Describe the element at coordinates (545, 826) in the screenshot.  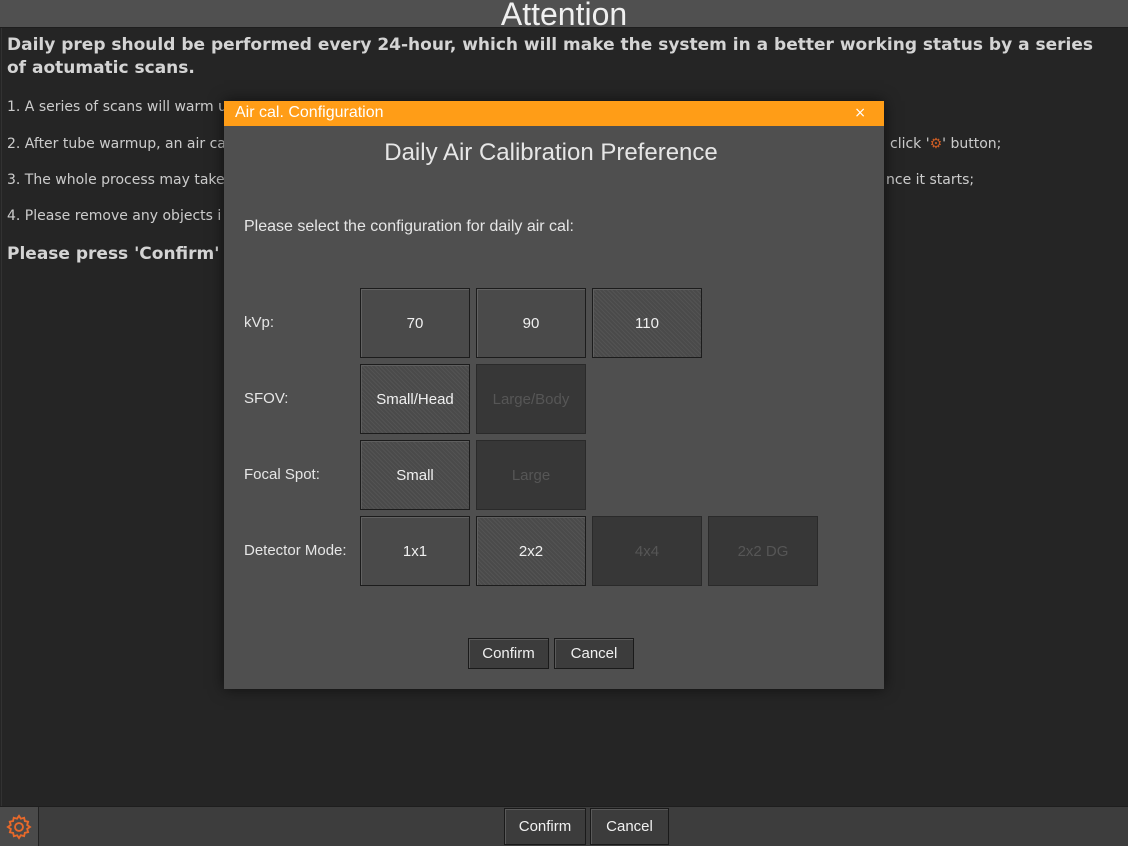
I see `confirm-button: Confirm` at that location.